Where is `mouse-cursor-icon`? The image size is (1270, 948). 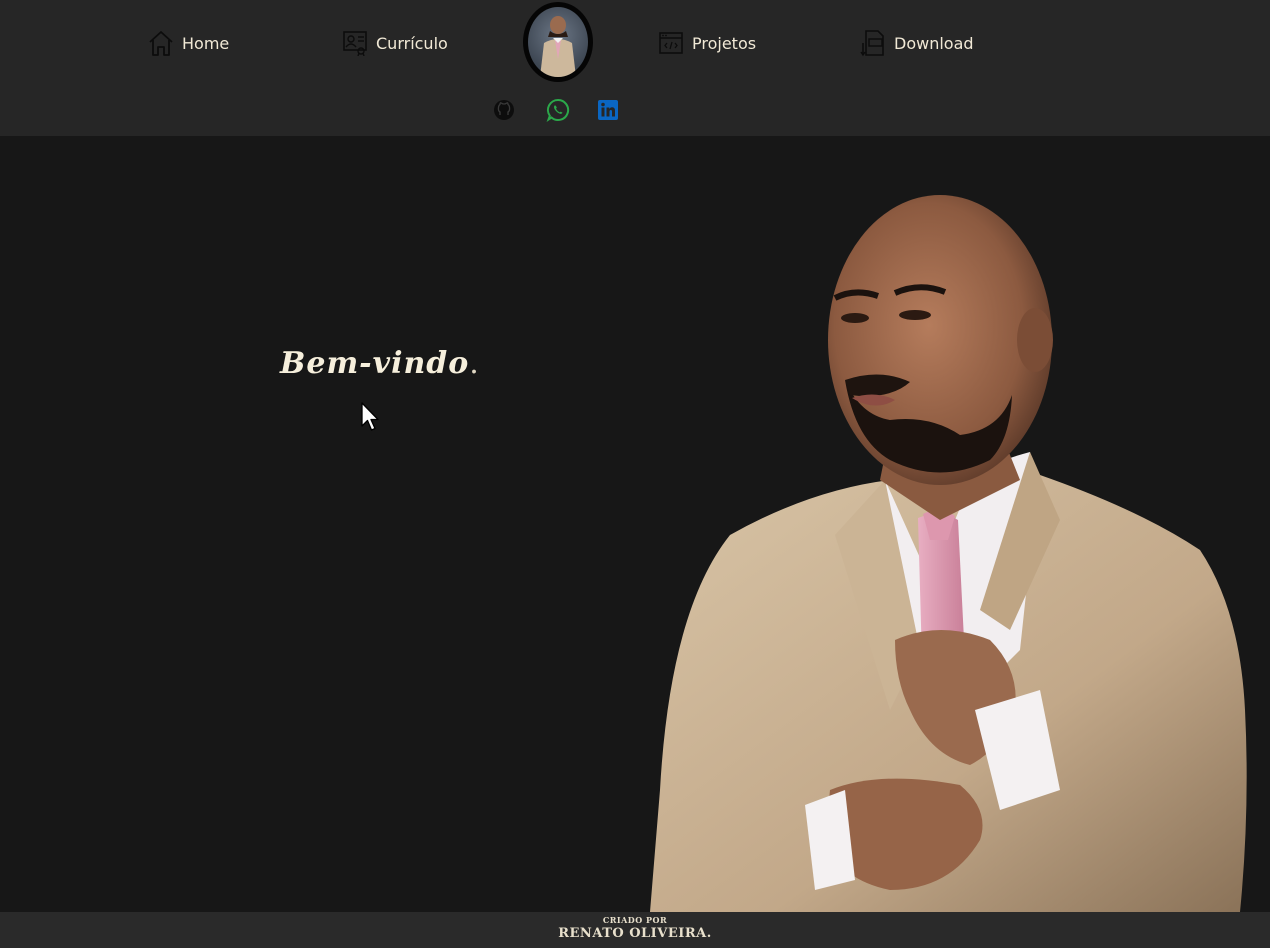 mouse-cursor-icon is located at coordinates (371, 418).